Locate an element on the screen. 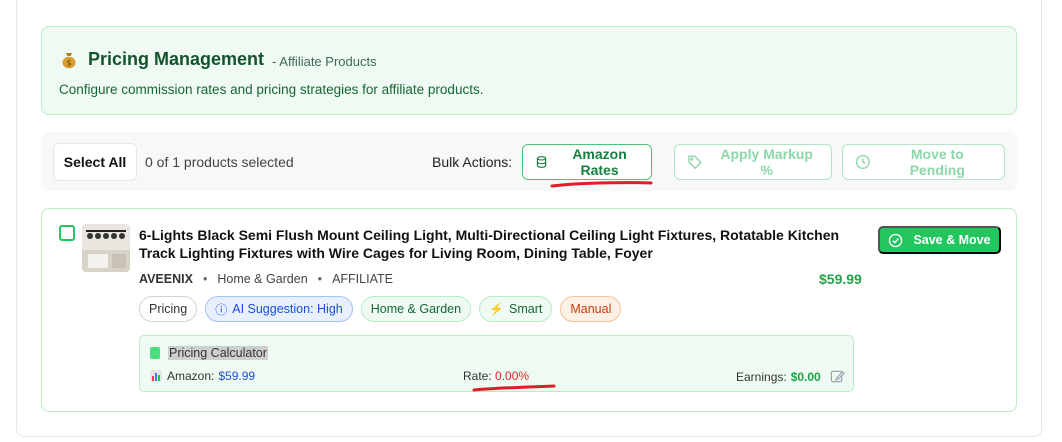 Image resolution: width=1062 pixels, height=442 pixels. amazon-price-row: Amazon: $59.99 is located at coordinates (202, 376).